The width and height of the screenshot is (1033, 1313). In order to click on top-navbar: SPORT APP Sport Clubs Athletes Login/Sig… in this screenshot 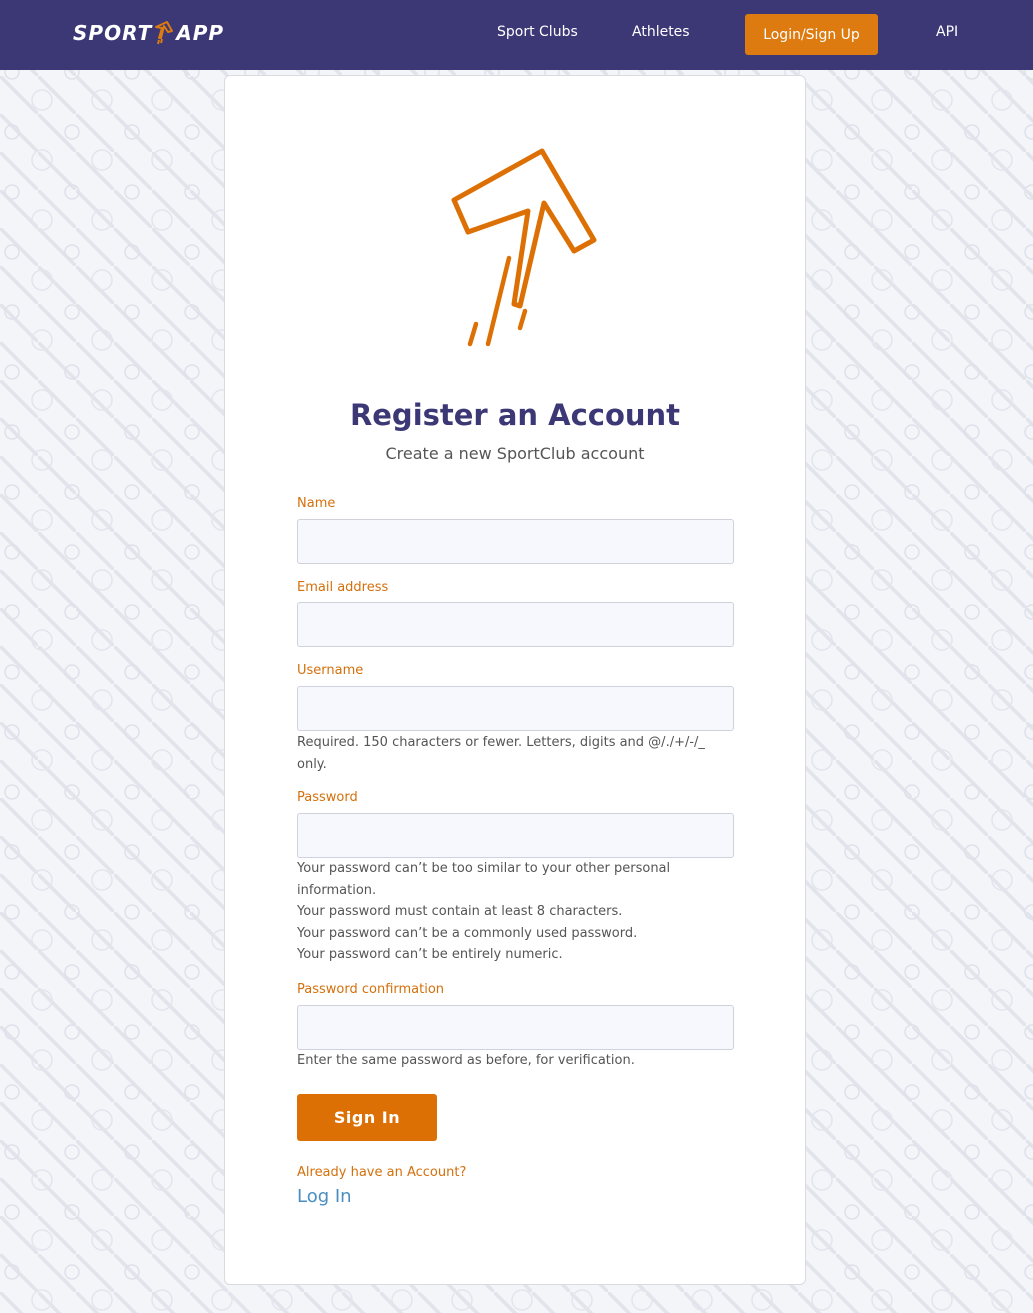, I will do `click(516, 35)`.